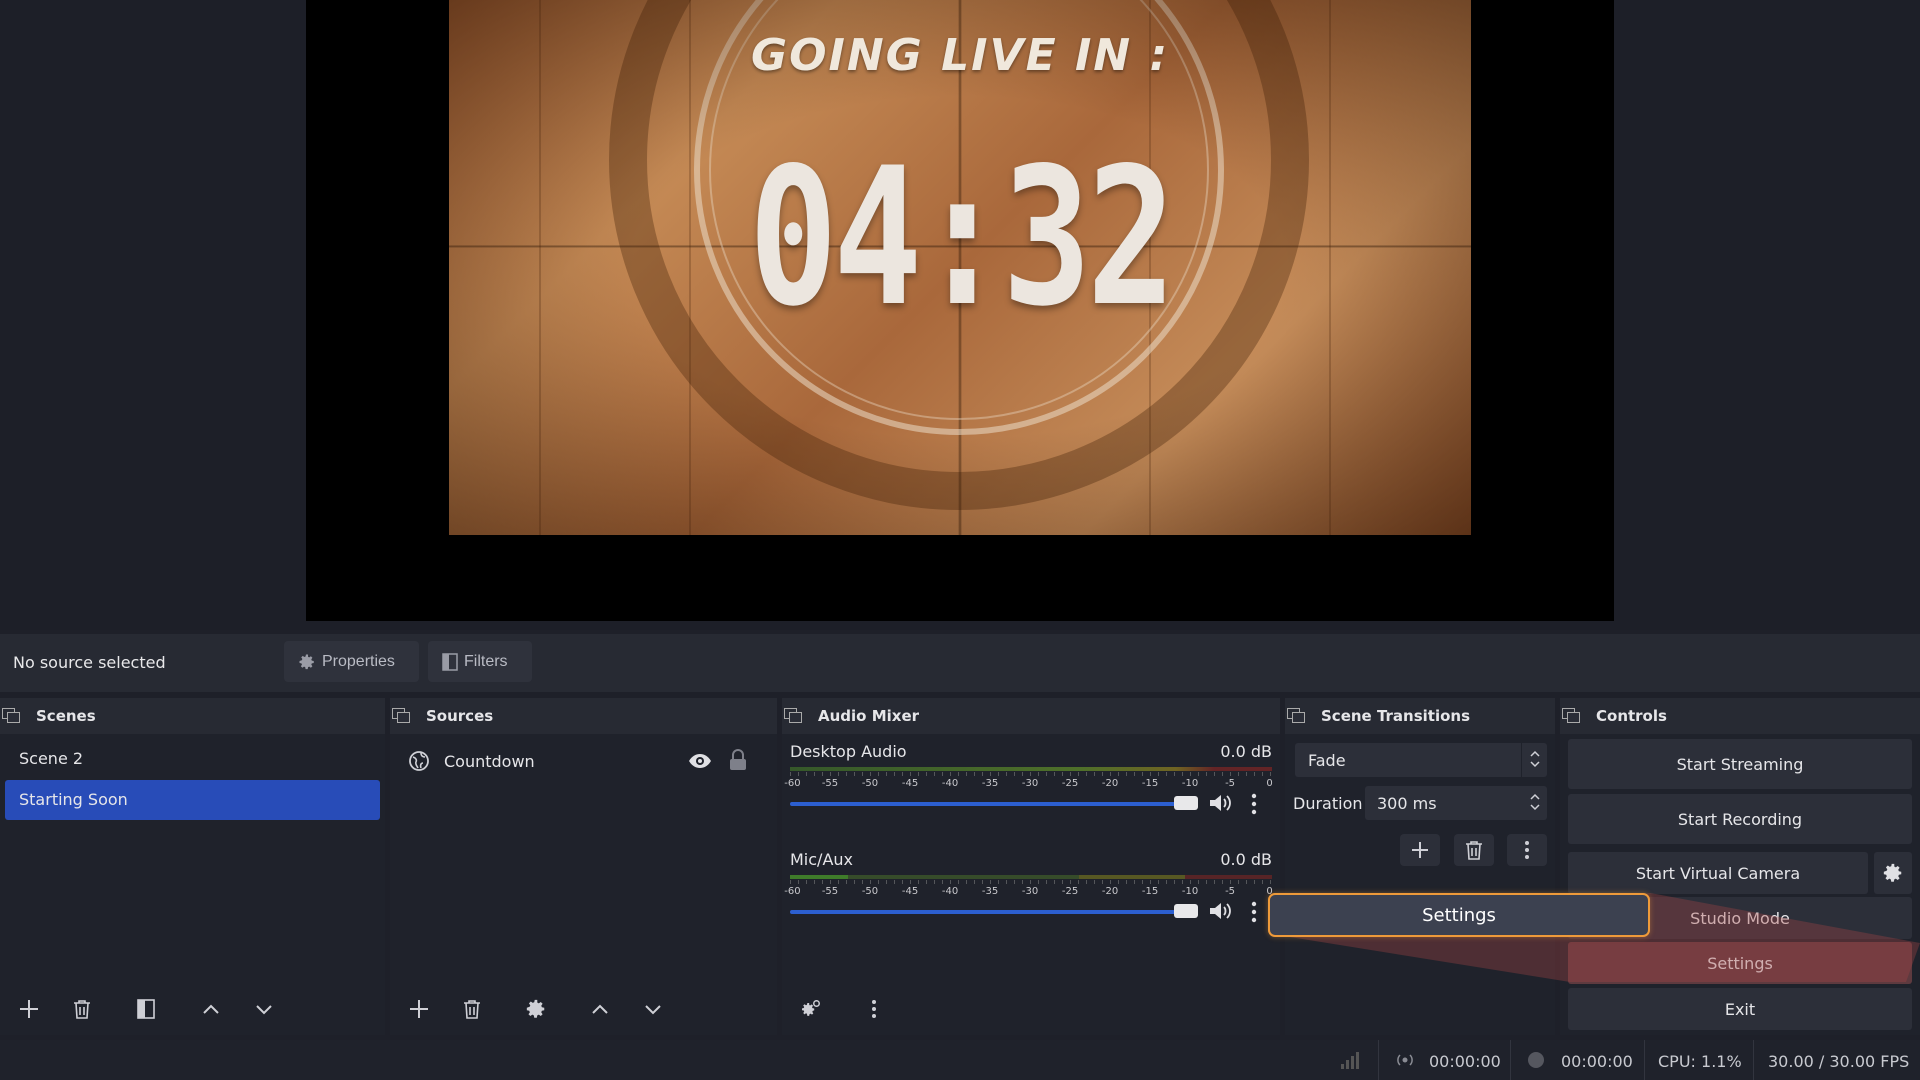 The width and height of the screenshot is (1920, 1080). I want to click on source-properties-button, so click(536, 1009).